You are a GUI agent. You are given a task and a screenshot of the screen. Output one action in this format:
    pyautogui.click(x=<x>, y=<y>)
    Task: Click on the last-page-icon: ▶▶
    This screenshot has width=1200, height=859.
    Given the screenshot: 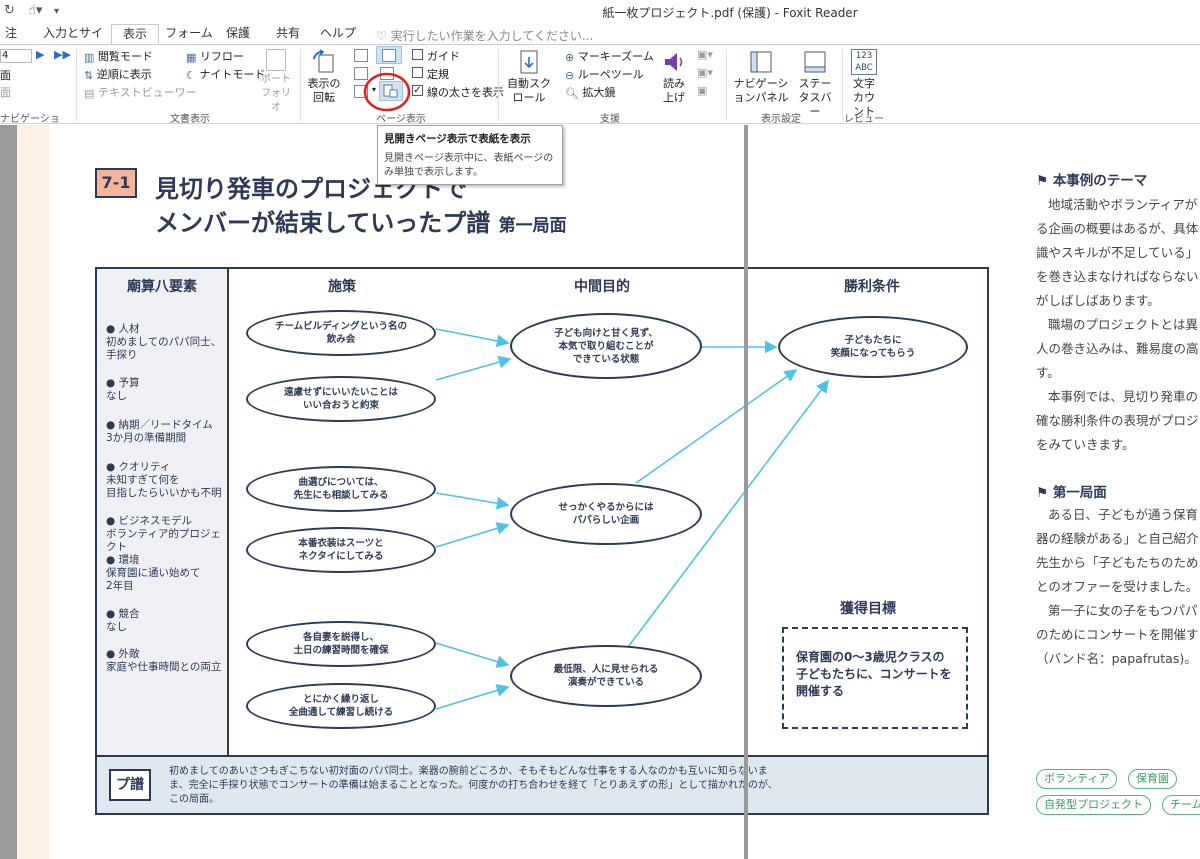 What is the action you would take?
    pyautogui.click(x=62, y=54)
    